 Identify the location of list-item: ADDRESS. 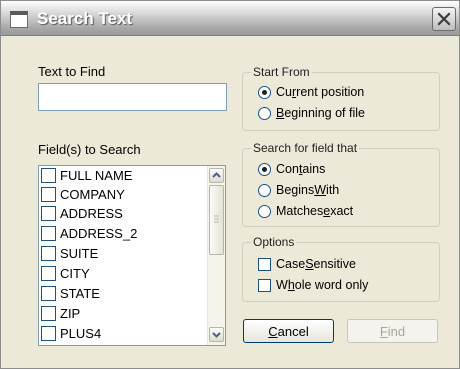
(82, 213).